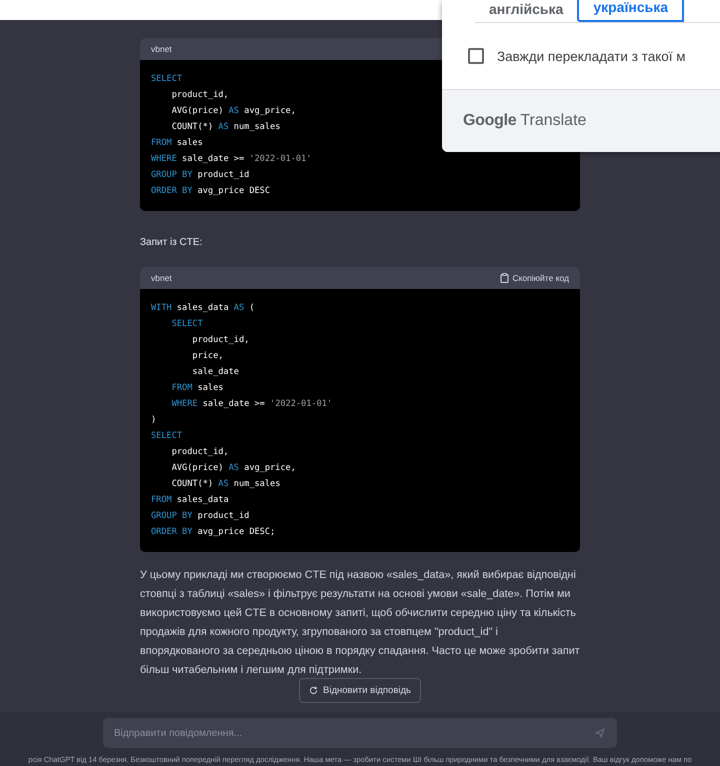 This screenshot has width=720, height=766. I want to click on regenerate-button: Відновити відповідь, so click(360, 690).